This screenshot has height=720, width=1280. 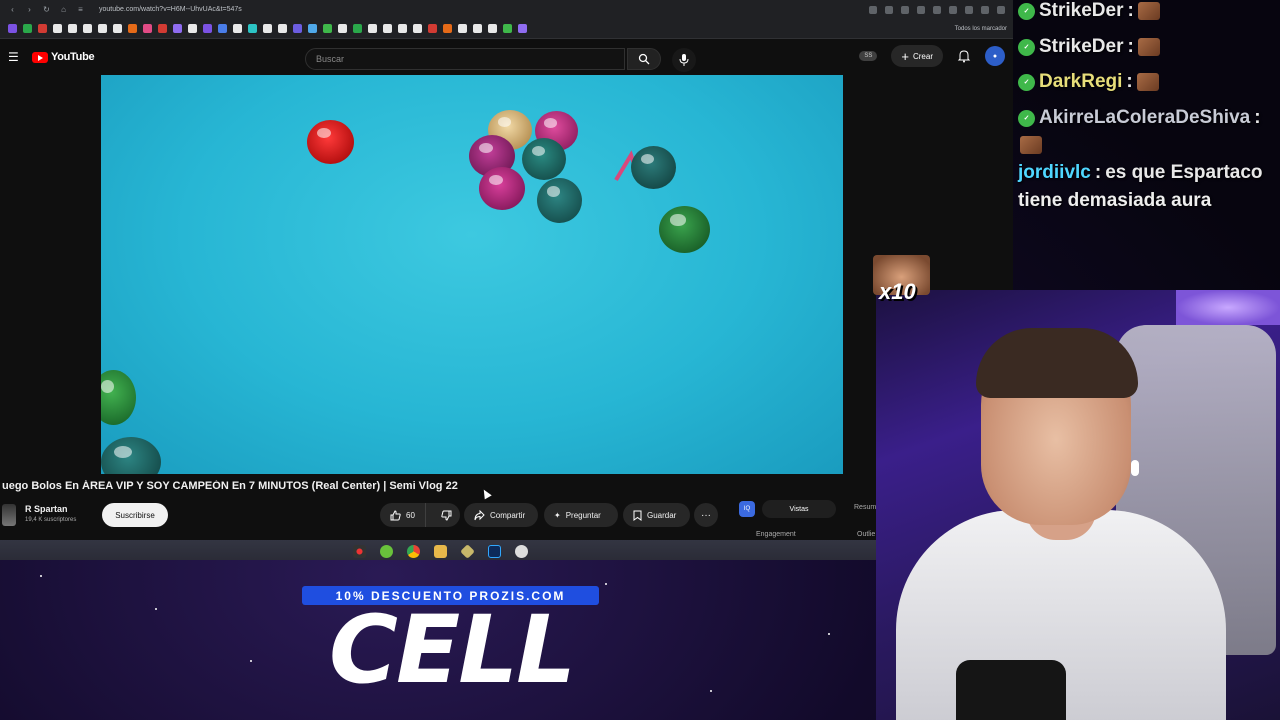 I want to click on address-bar: youtube.com/watch?v=H6M--UhvUAc&t=547s, so click(x=170, y=9).